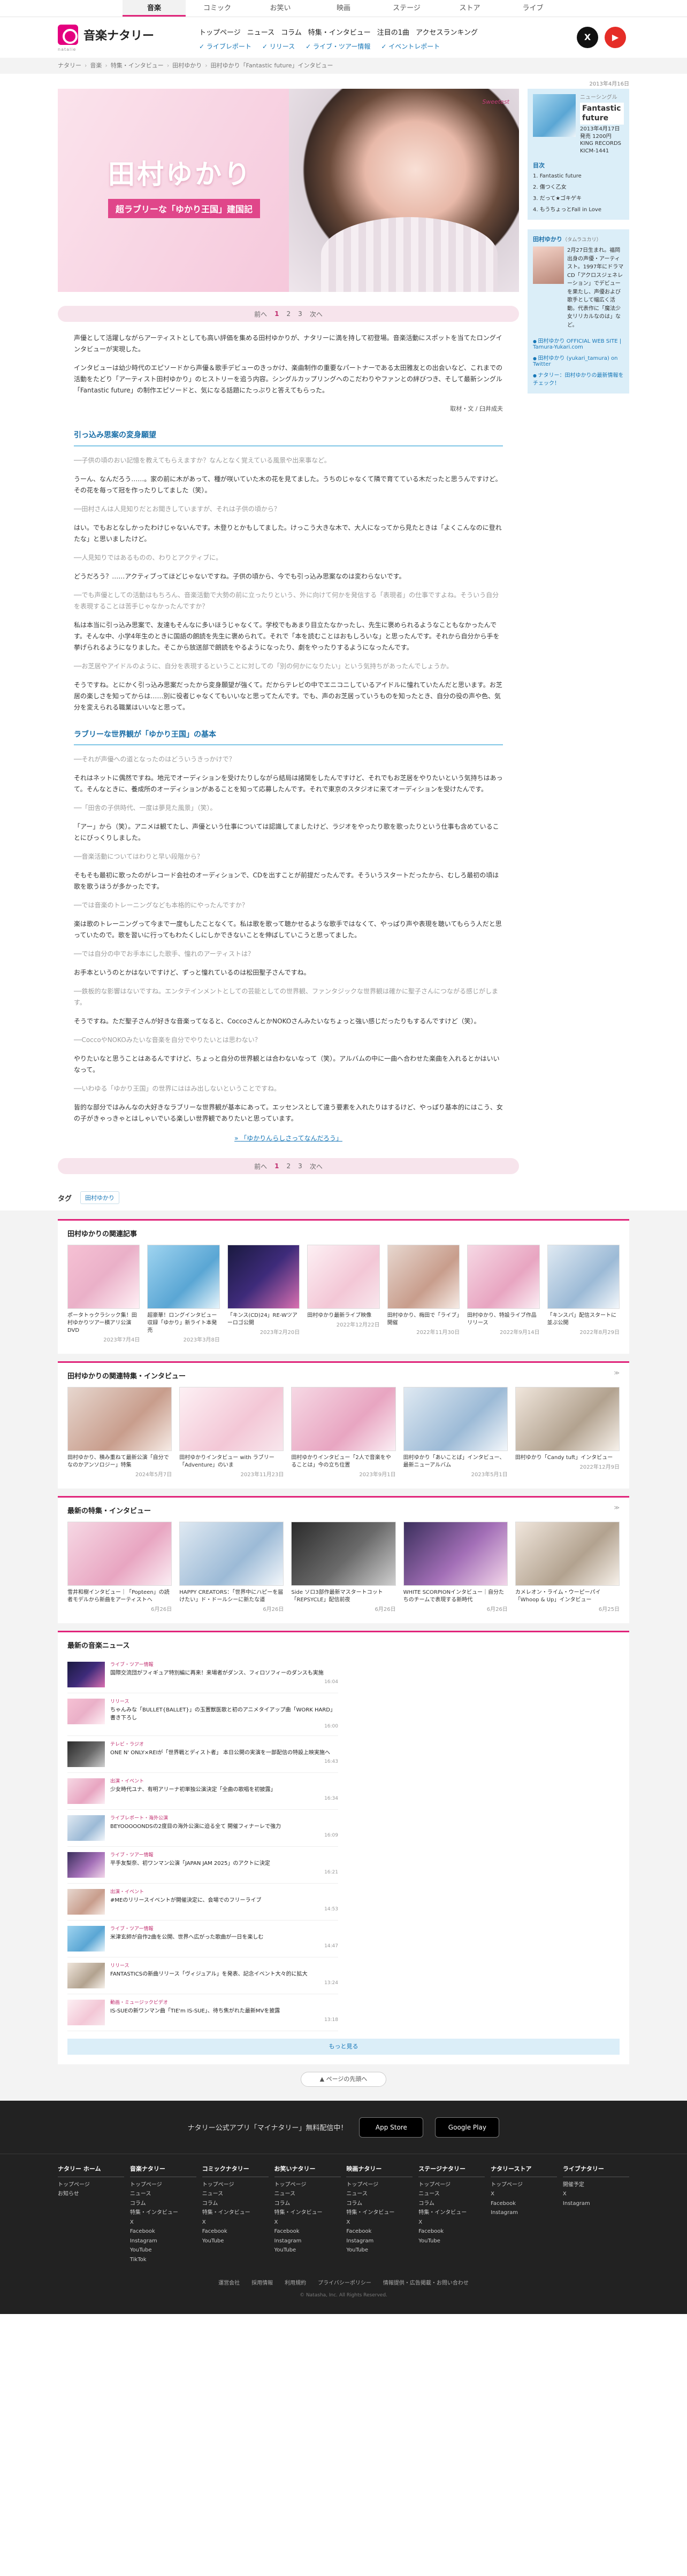  What do you see at coordinates (583, 1294) in the screenshot?
I see `article-card: 「キンスパ」配信スタートに並ぶ公開 2022年8月29日` at bounding box center [583, 1294].